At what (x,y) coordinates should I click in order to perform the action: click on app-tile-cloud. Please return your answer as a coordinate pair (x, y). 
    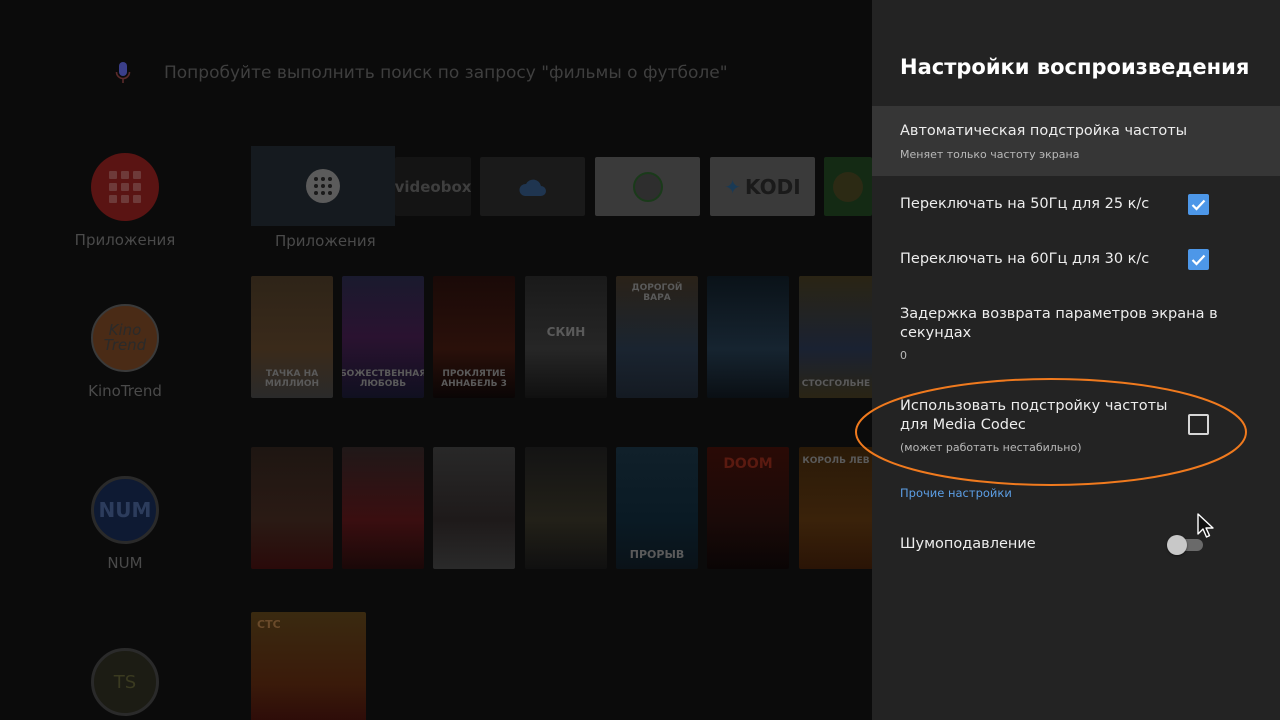
    Looking at the image, I should click on (532, 186).